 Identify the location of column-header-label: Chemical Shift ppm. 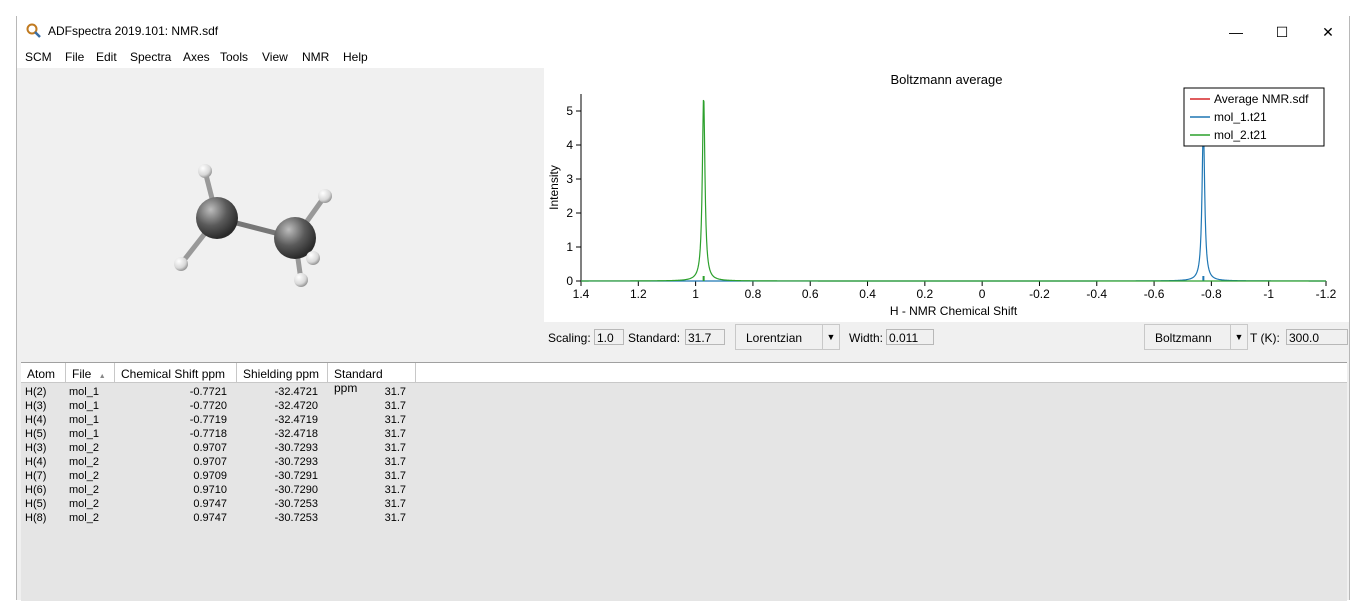
(173, 374).